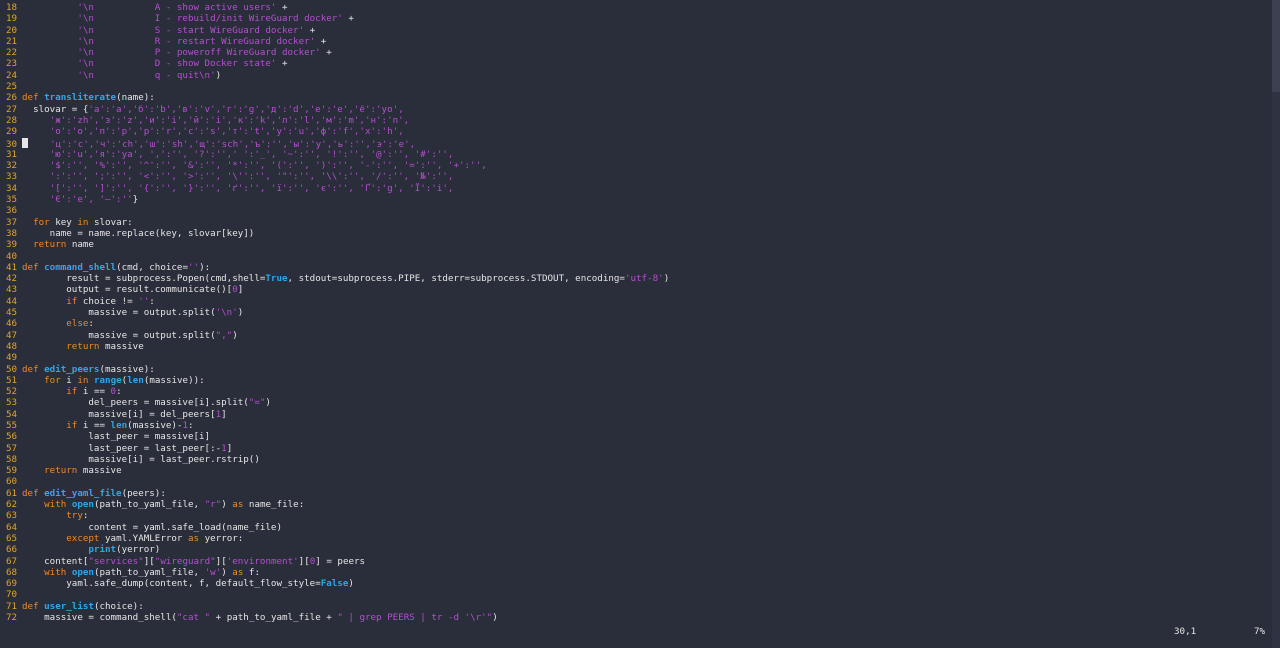  What do you see at coordinates (149, 505) in the screenshot?
I see `code-token: (path_to_yaml_file,` at bounding box center [149, 505].